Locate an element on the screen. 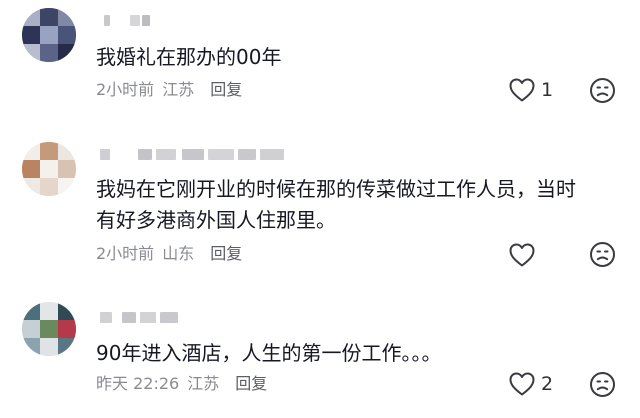 Image resolution: width=640 pixels, height=418 pixels. like-button: 1 is located at coordinates (530, 90).